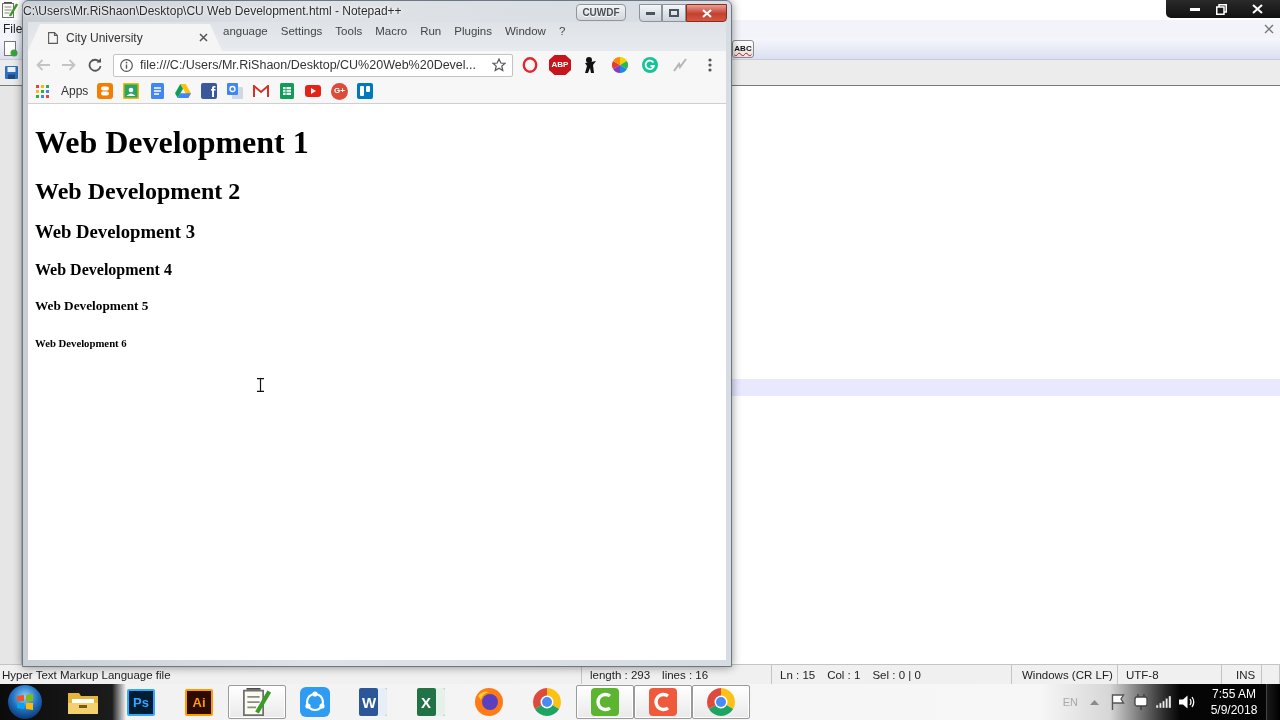  I want to click on status-text: Sel : 0 | 0, so click(896, 674).